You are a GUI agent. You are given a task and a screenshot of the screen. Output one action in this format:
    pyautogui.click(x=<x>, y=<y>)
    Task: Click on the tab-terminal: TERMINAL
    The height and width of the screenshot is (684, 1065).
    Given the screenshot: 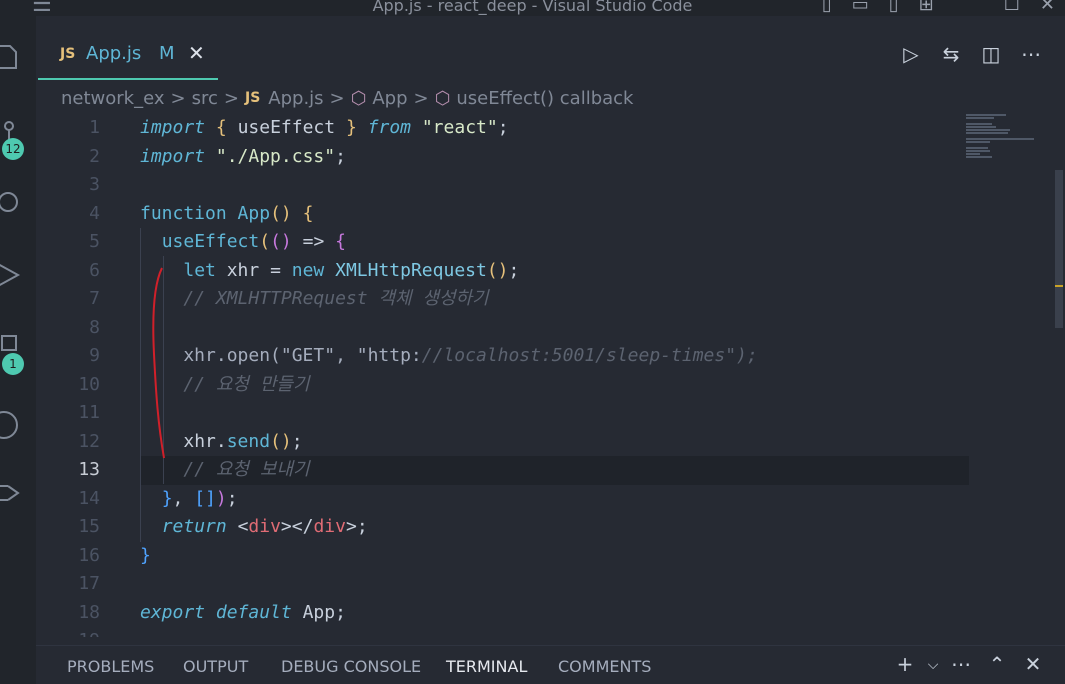 What is the action you would take?
    pyautogui.click(x=486, y=666)
    